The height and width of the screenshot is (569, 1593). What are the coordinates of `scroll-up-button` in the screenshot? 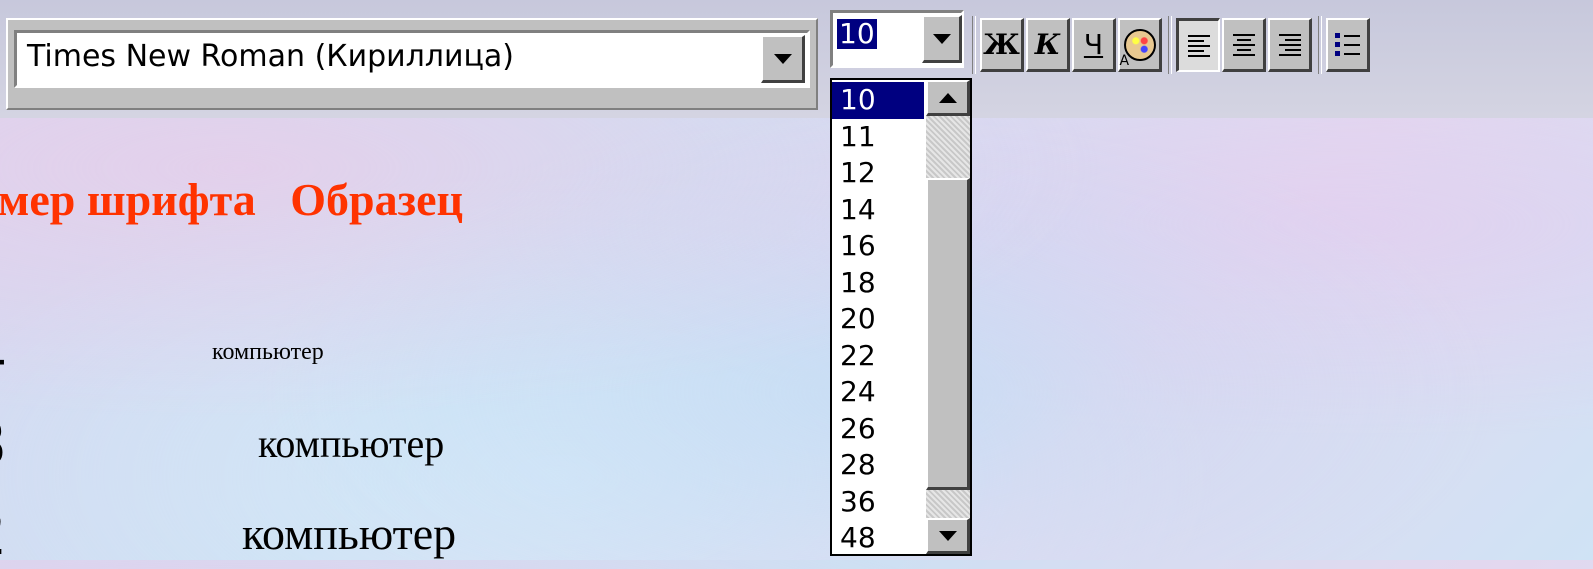 It's located at (948, 98).